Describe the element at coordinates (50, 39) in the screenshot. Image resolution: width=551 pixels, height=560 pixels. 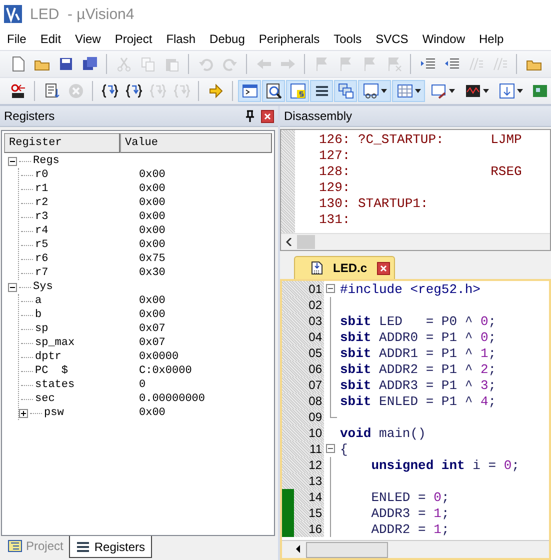
I see `menu-item: Edit` at that location.